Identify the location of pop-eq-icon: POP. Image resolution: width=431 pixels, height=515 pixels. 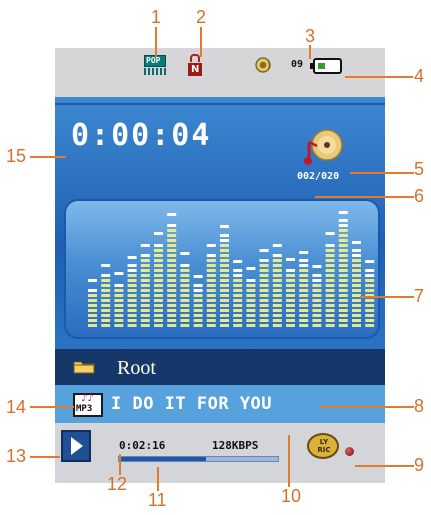
(155, 65).